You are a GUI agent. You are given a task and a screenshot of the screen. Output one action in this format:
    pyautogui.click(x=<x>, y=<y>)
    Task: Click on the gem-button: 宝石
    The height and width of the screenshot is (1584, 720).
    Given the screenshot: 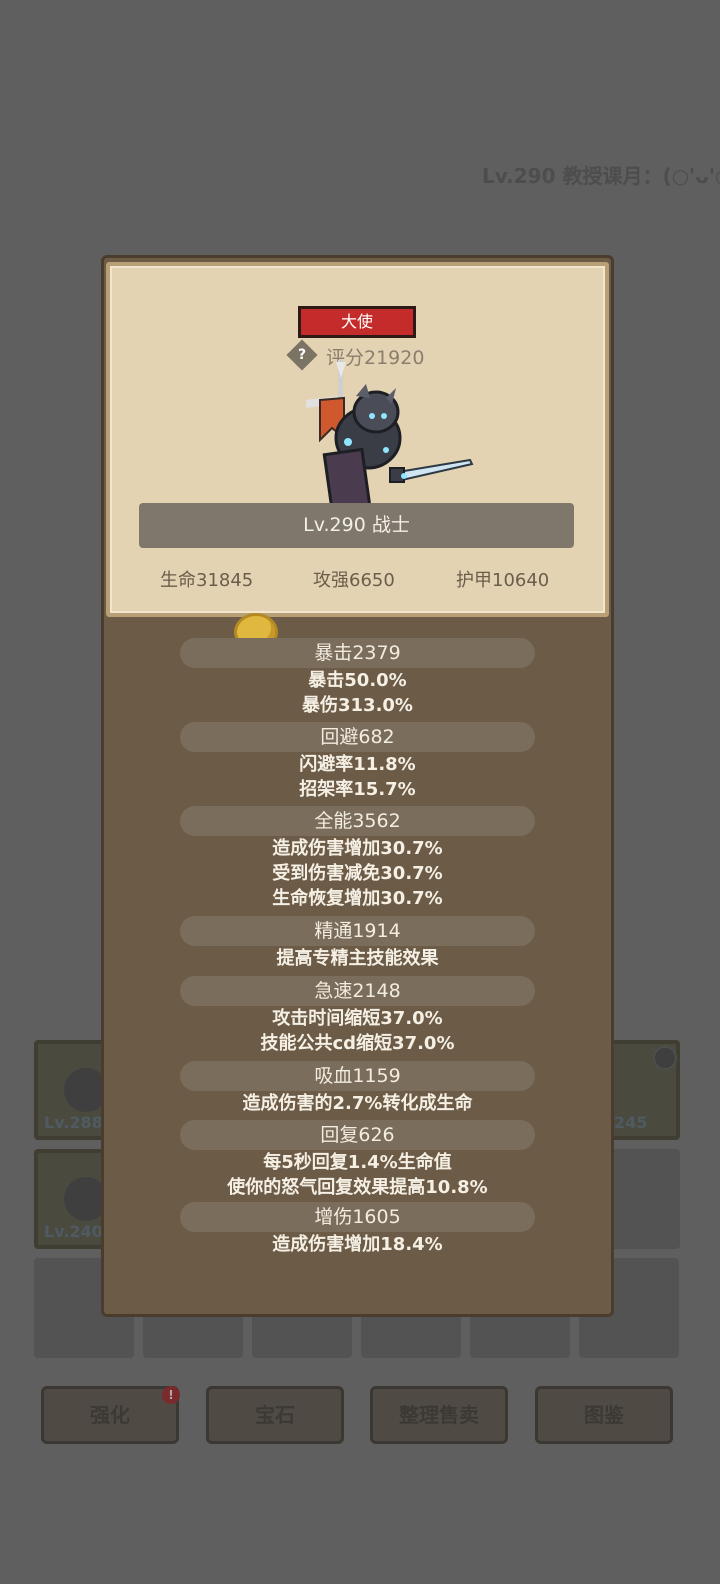 What is the action you would take?
    pyautogui.click(x=275, y=1415)
    